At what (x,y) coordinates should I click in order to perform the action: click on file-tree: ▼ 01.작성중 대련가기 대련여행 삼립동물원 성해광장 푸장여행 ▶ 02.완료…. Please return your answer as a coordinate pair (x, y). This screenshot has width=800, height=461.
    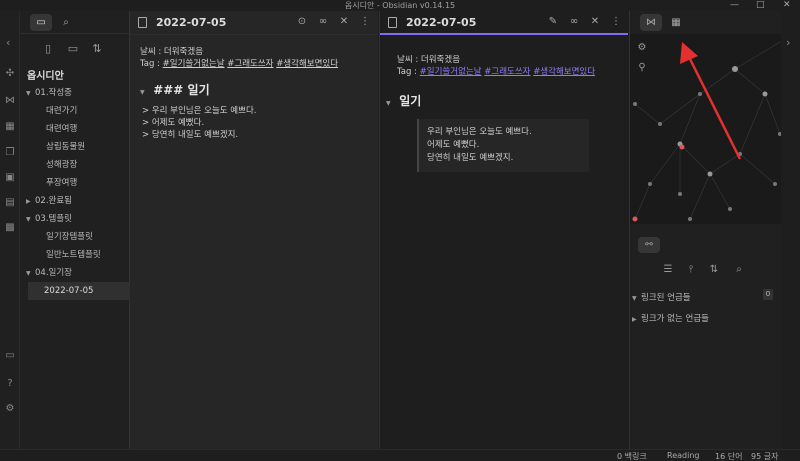
    Looking at the image, I should click on (75, 192).